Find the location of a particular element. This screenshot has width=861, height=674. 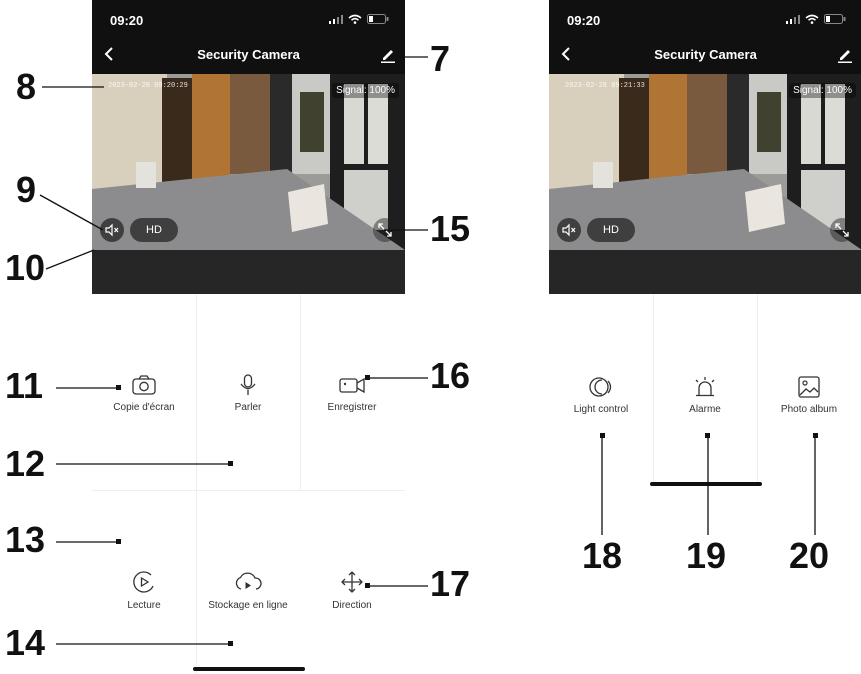

light-control-button: Light control is located at coordinates (601, 395).